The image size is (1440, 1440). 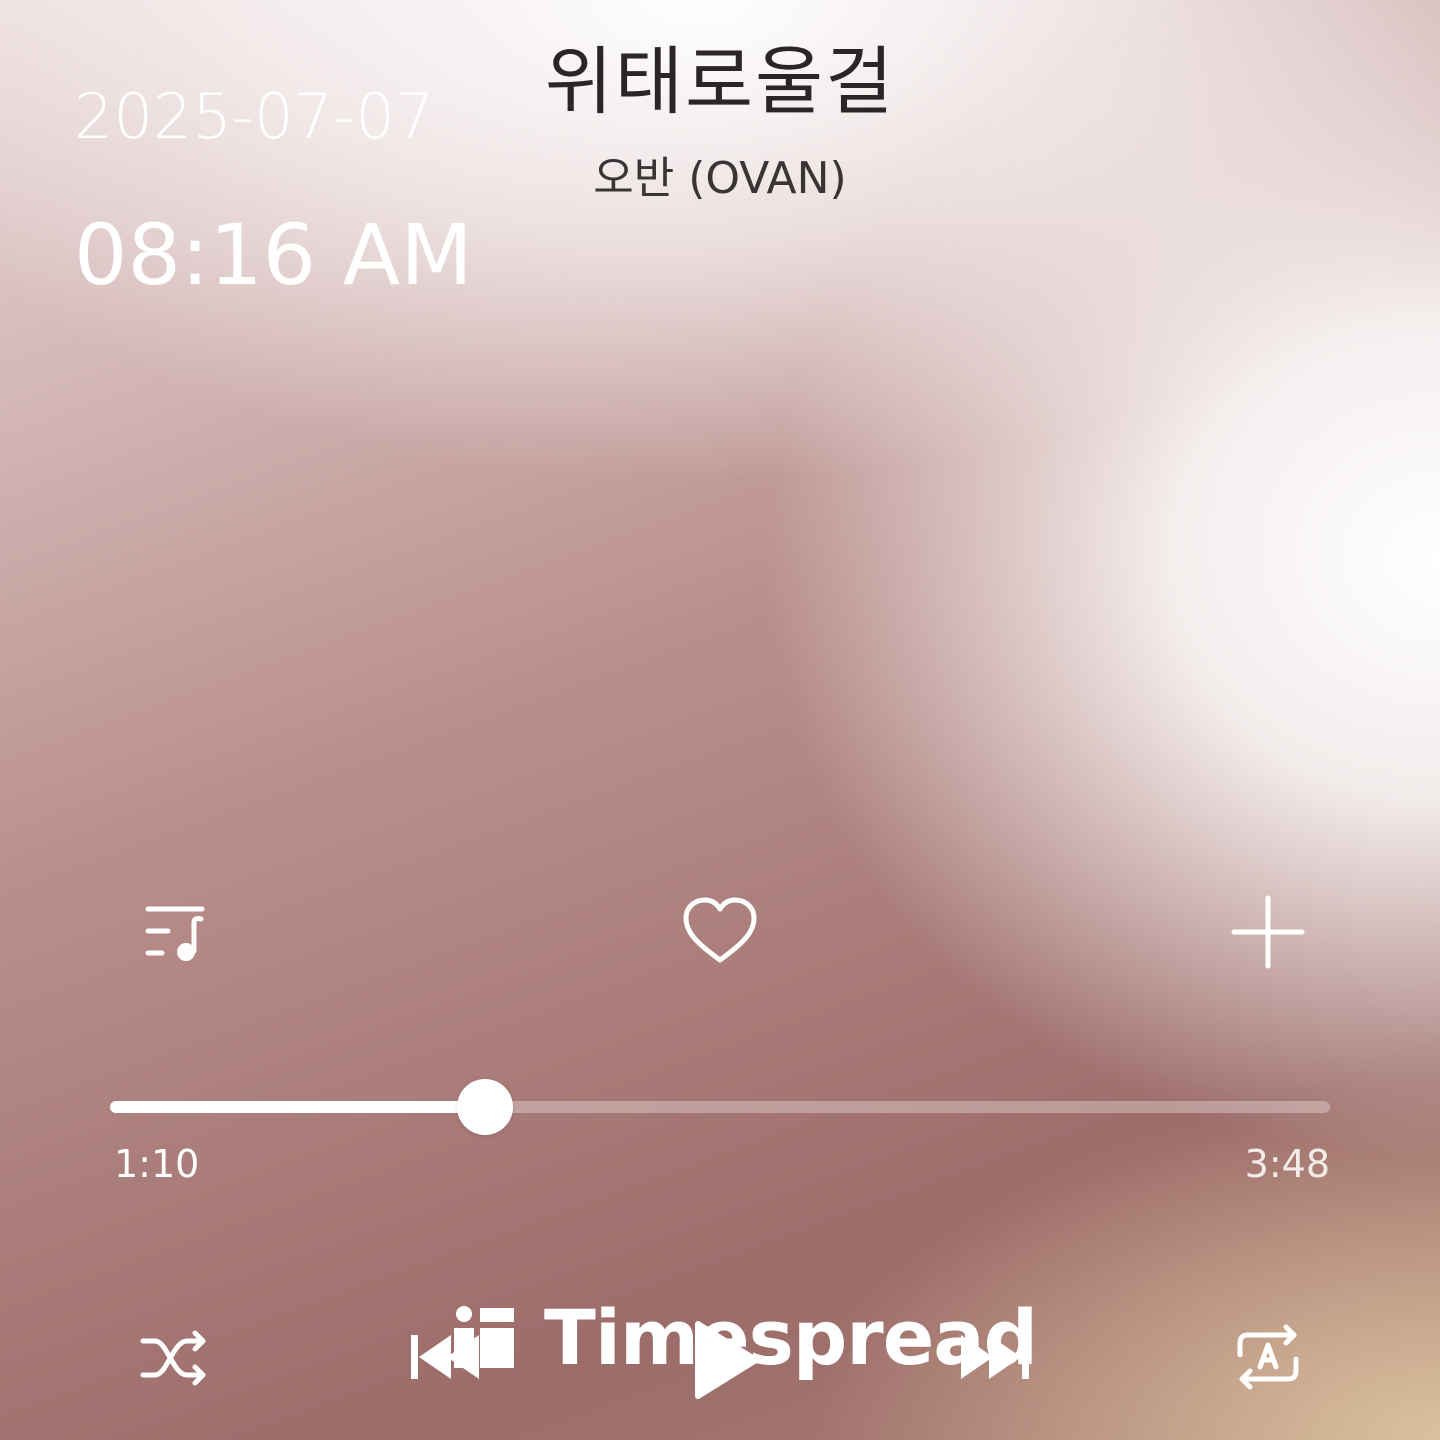 I want to click on time-elapsed: 1:10, so click(x=157, y=1164).